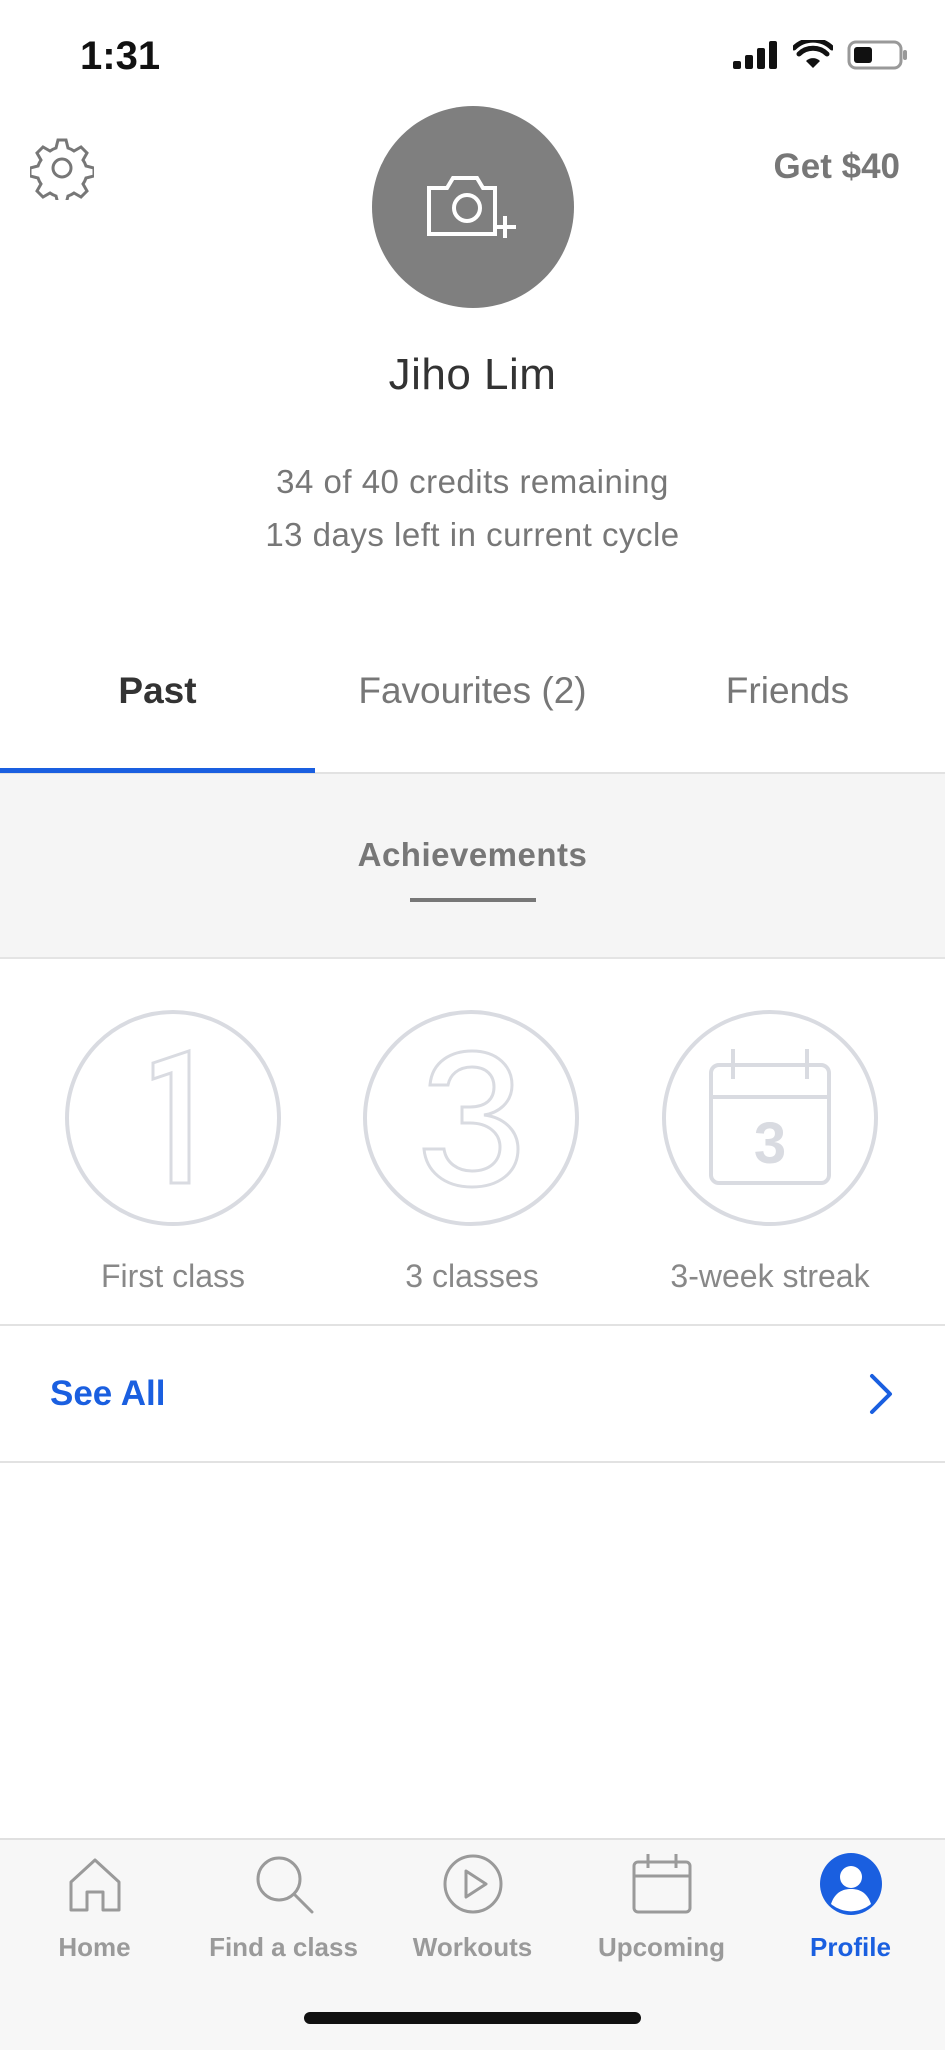 Image resolution: width=945 pixels, height=2050 pixels. What do you see at coordinates (472, 1947) in the screenshot?
I see `nav-label: Workouts` at bounding box center [472, 1947].